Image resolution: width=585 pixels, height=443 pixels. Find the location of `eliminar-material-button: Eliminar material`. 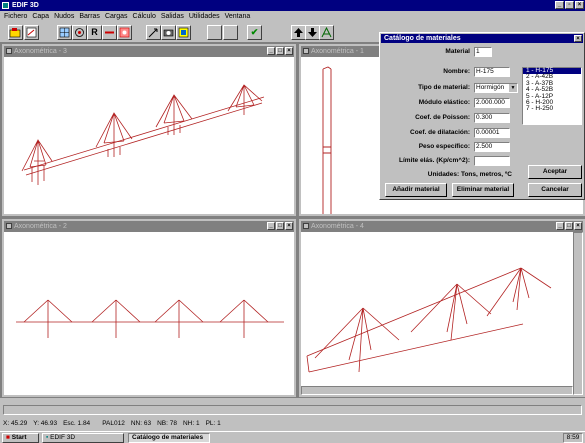

eliminar-material-button: Eliminar material is located at coordinates (483, 190).